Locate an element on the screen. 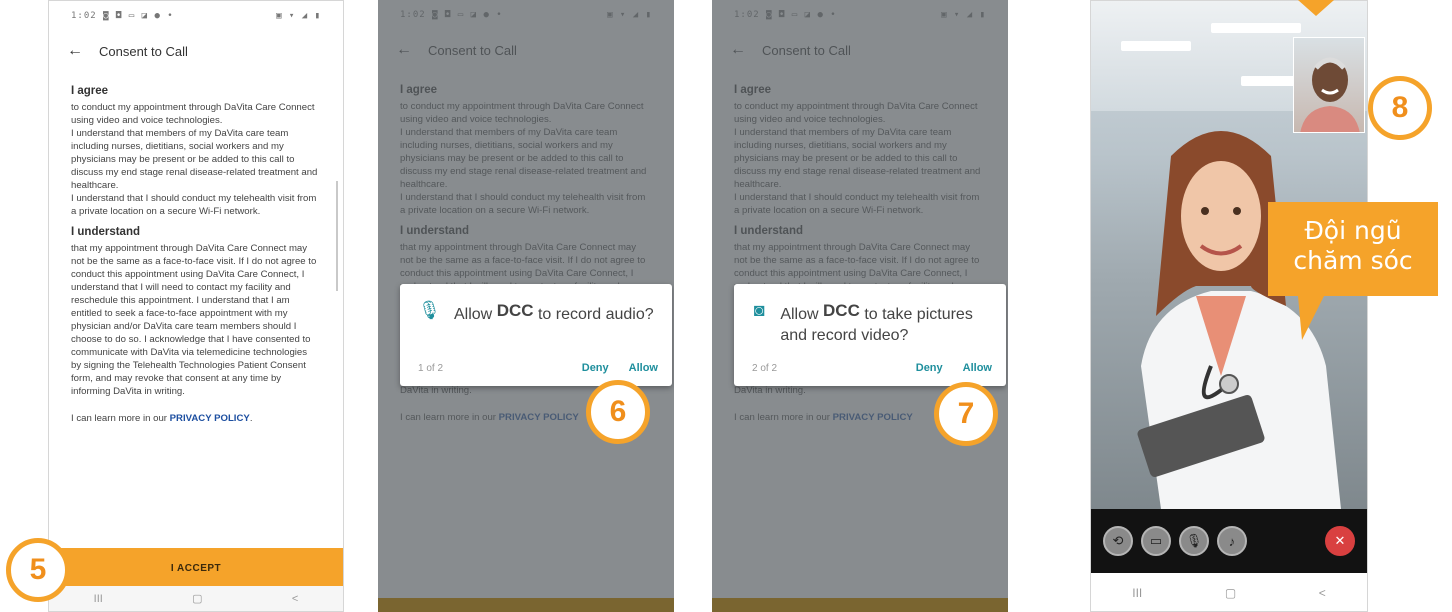 The height and width of the screenshot is (612, 1452). accept-button: I ACCEPT is located at coordinates (196, 568).